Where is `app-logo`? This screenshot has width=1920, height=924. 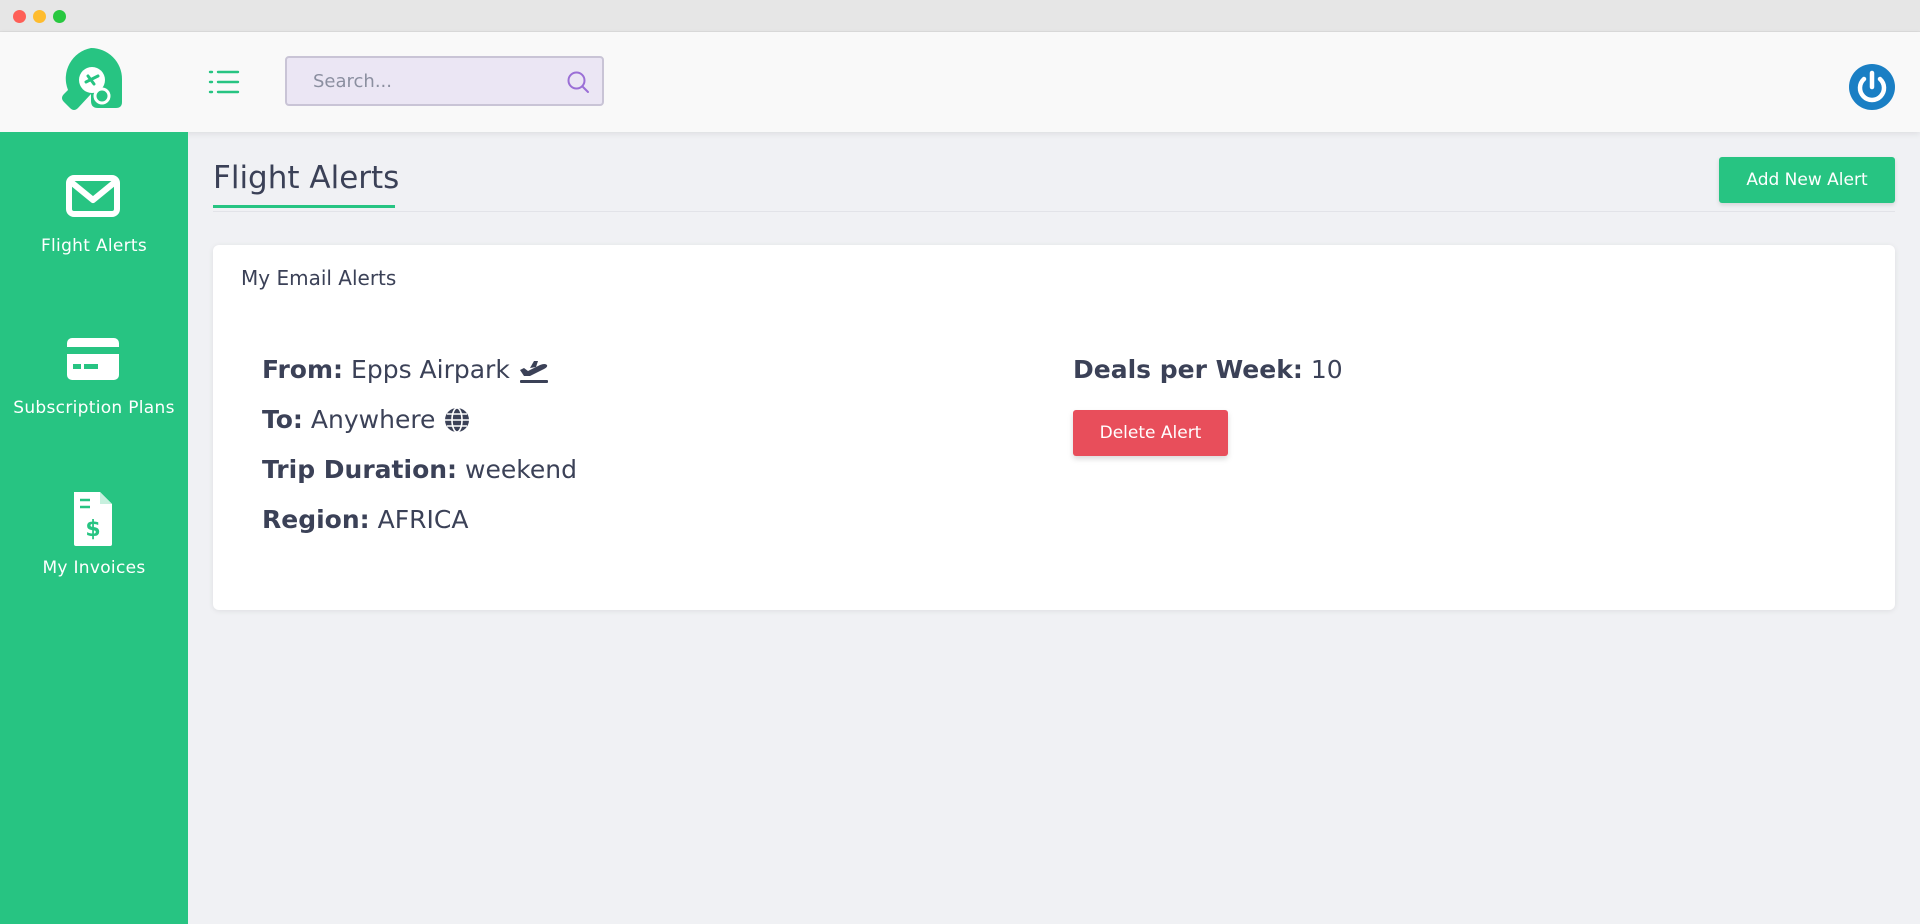 app-logo is located at coordinates (91, 79).